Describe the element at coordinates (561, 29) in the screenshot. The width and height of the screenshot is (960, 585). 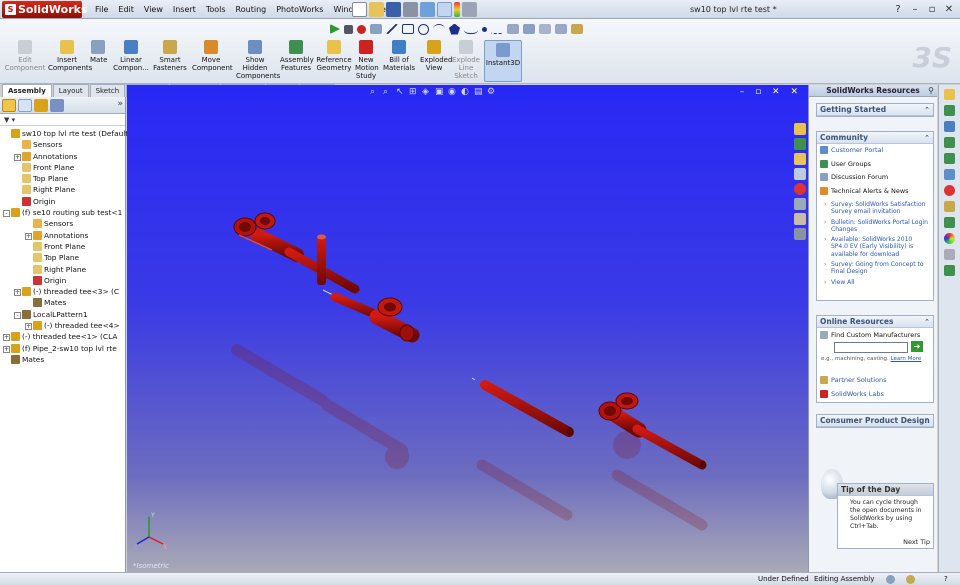
I see `sketch-fillet-icon` at that location.